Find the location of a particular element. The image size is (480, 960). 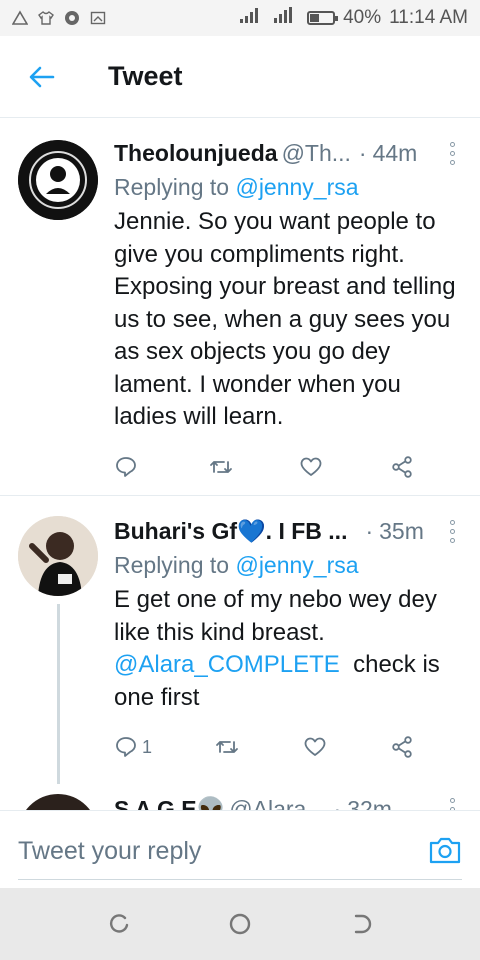

system-indicators: 40% 11:14 AM is located at coordinates (353, 18).